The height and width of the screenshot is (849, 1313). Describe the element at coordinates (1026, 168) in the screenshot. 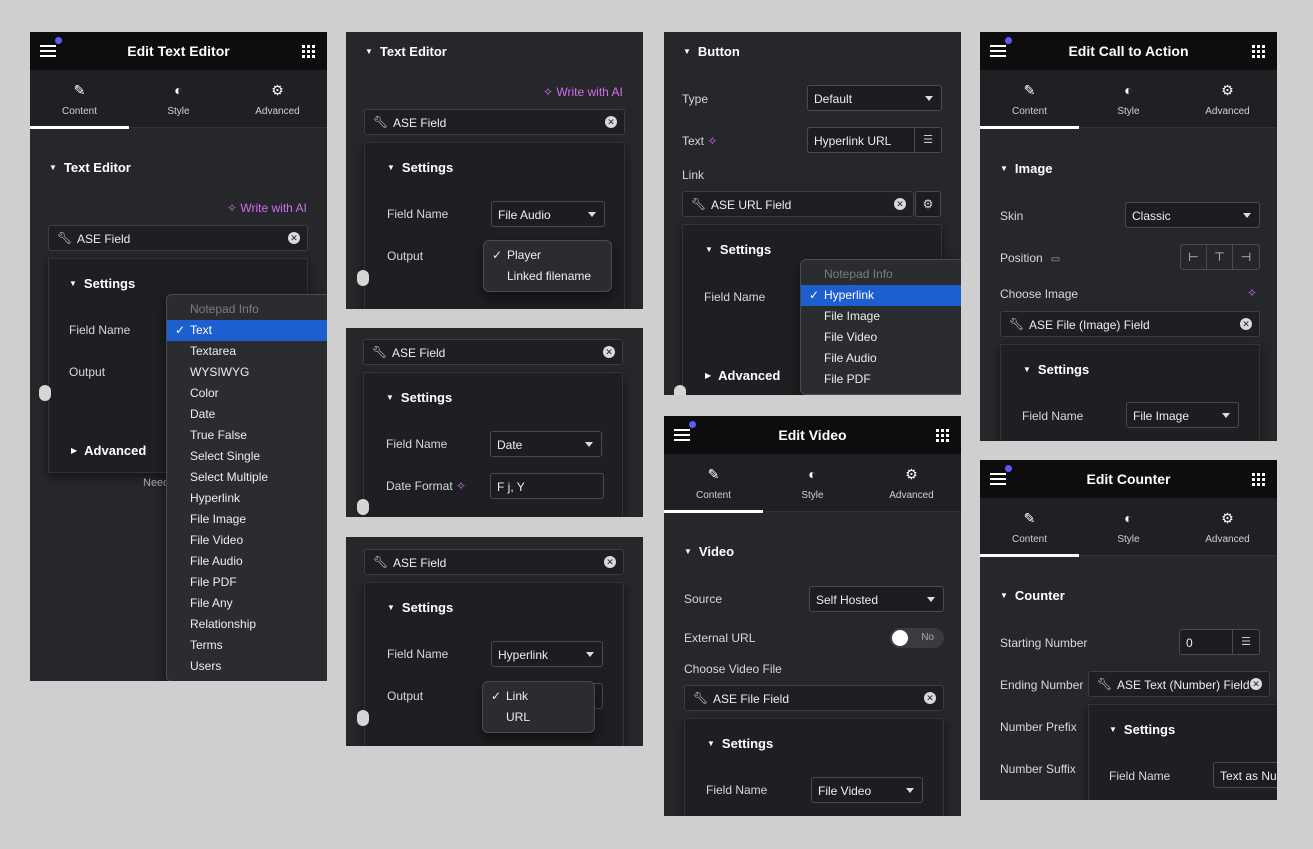

I see `section-header: ▼ Image` at that location.